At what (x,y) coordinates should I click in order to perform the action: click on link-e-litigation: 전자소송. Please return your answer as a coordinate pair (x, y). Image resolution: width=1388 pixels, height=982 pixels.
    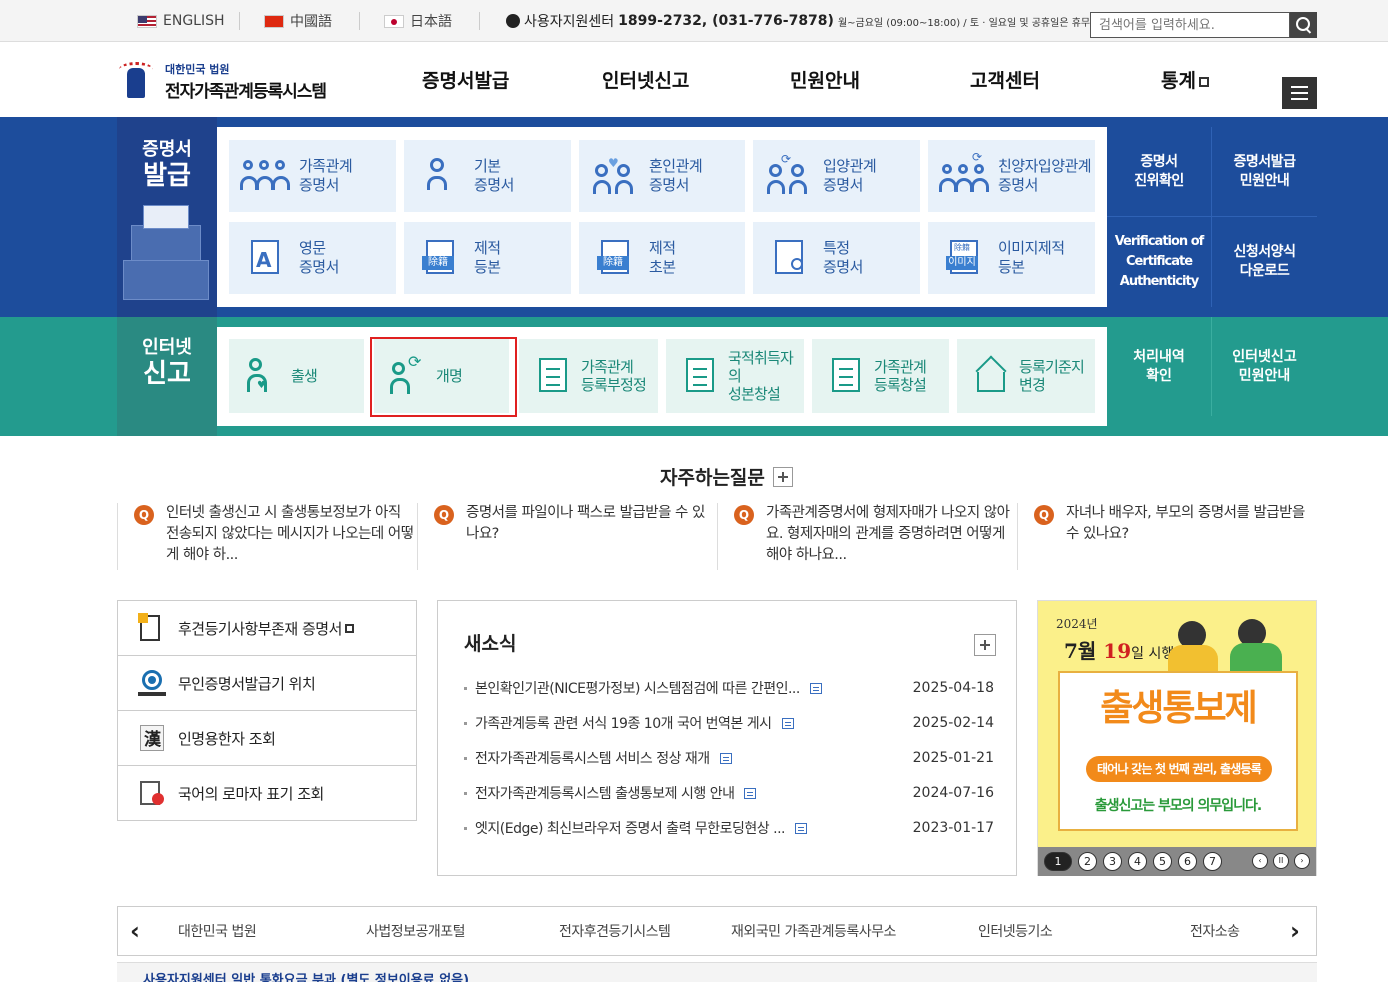
    Looking at the image, I should click on (1215, 932).